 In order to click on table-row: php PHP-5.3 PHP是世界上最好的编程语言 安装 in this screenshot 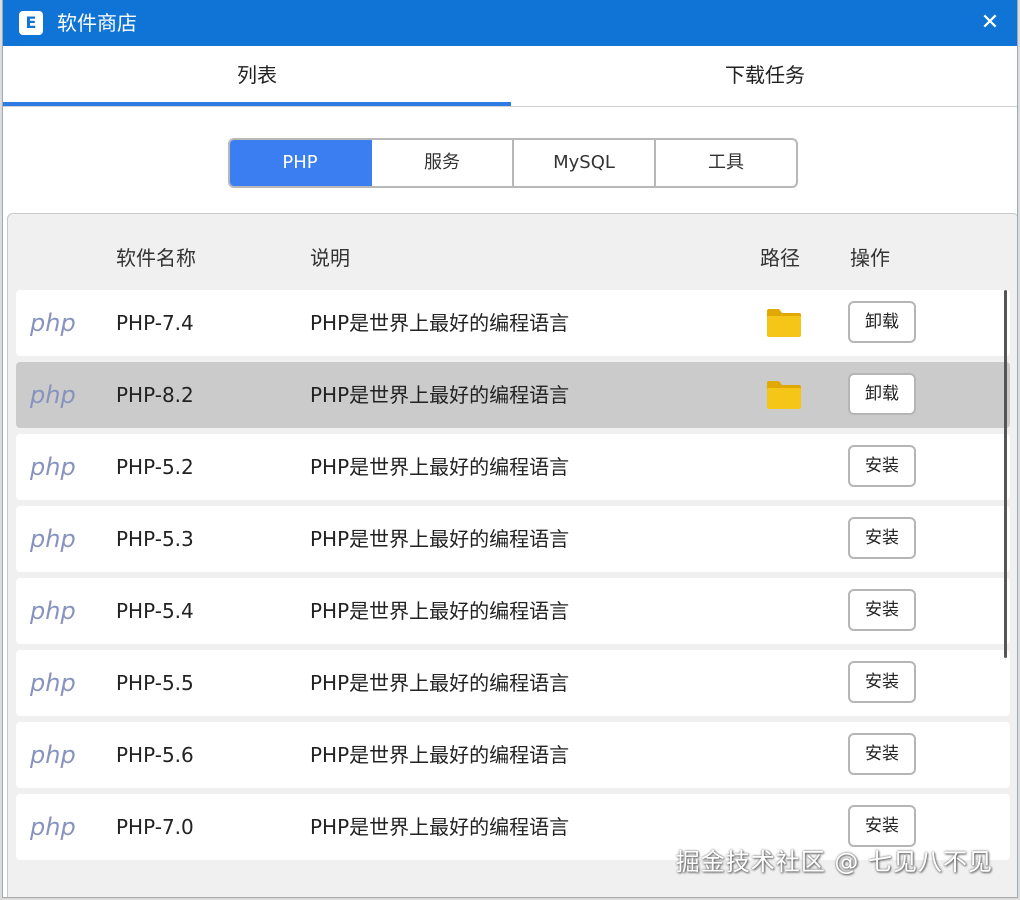, I will do `click(513, 539)`.